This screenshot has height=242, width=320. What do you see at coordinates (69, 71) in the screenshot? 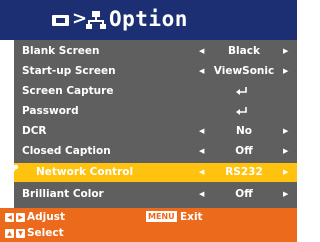
I see `menu-item-label: Start-up Screen` at bounding box center [69, 71].